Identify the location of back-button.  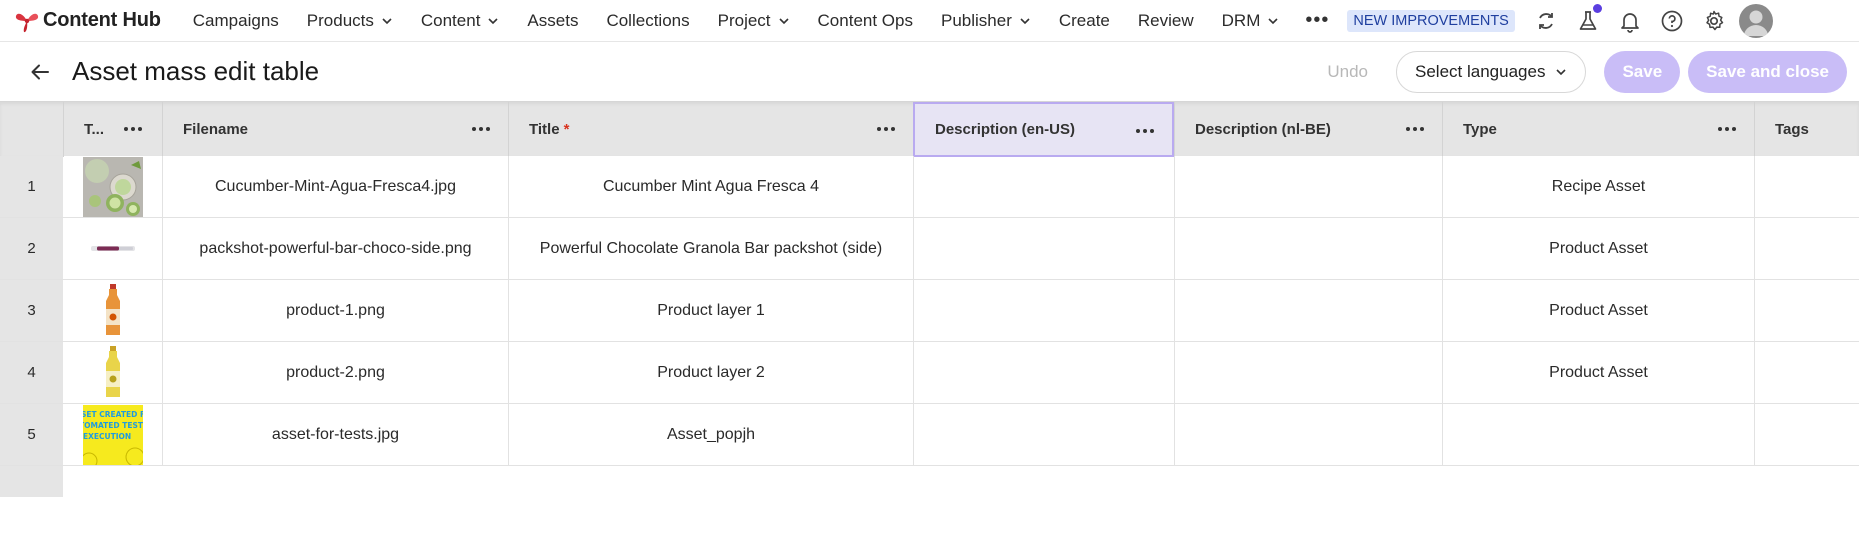
(40, 72).